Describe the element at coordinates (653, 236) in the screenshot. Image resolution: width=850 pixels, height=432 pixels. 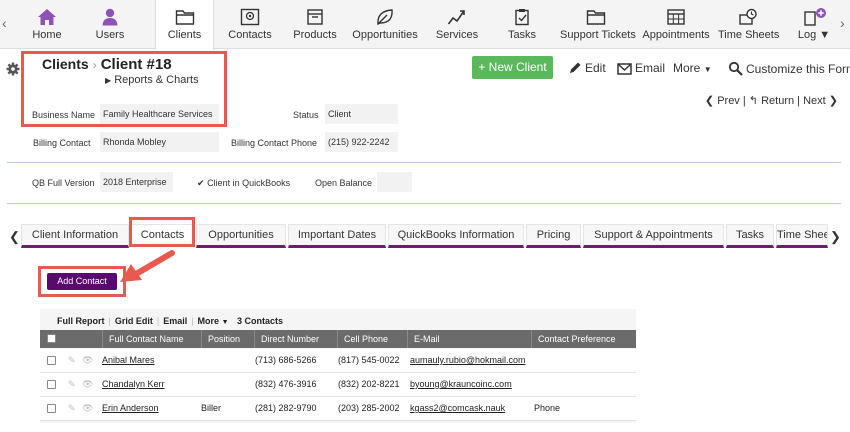
I see `tab-support-appointments: Support & Appointments` at that location.